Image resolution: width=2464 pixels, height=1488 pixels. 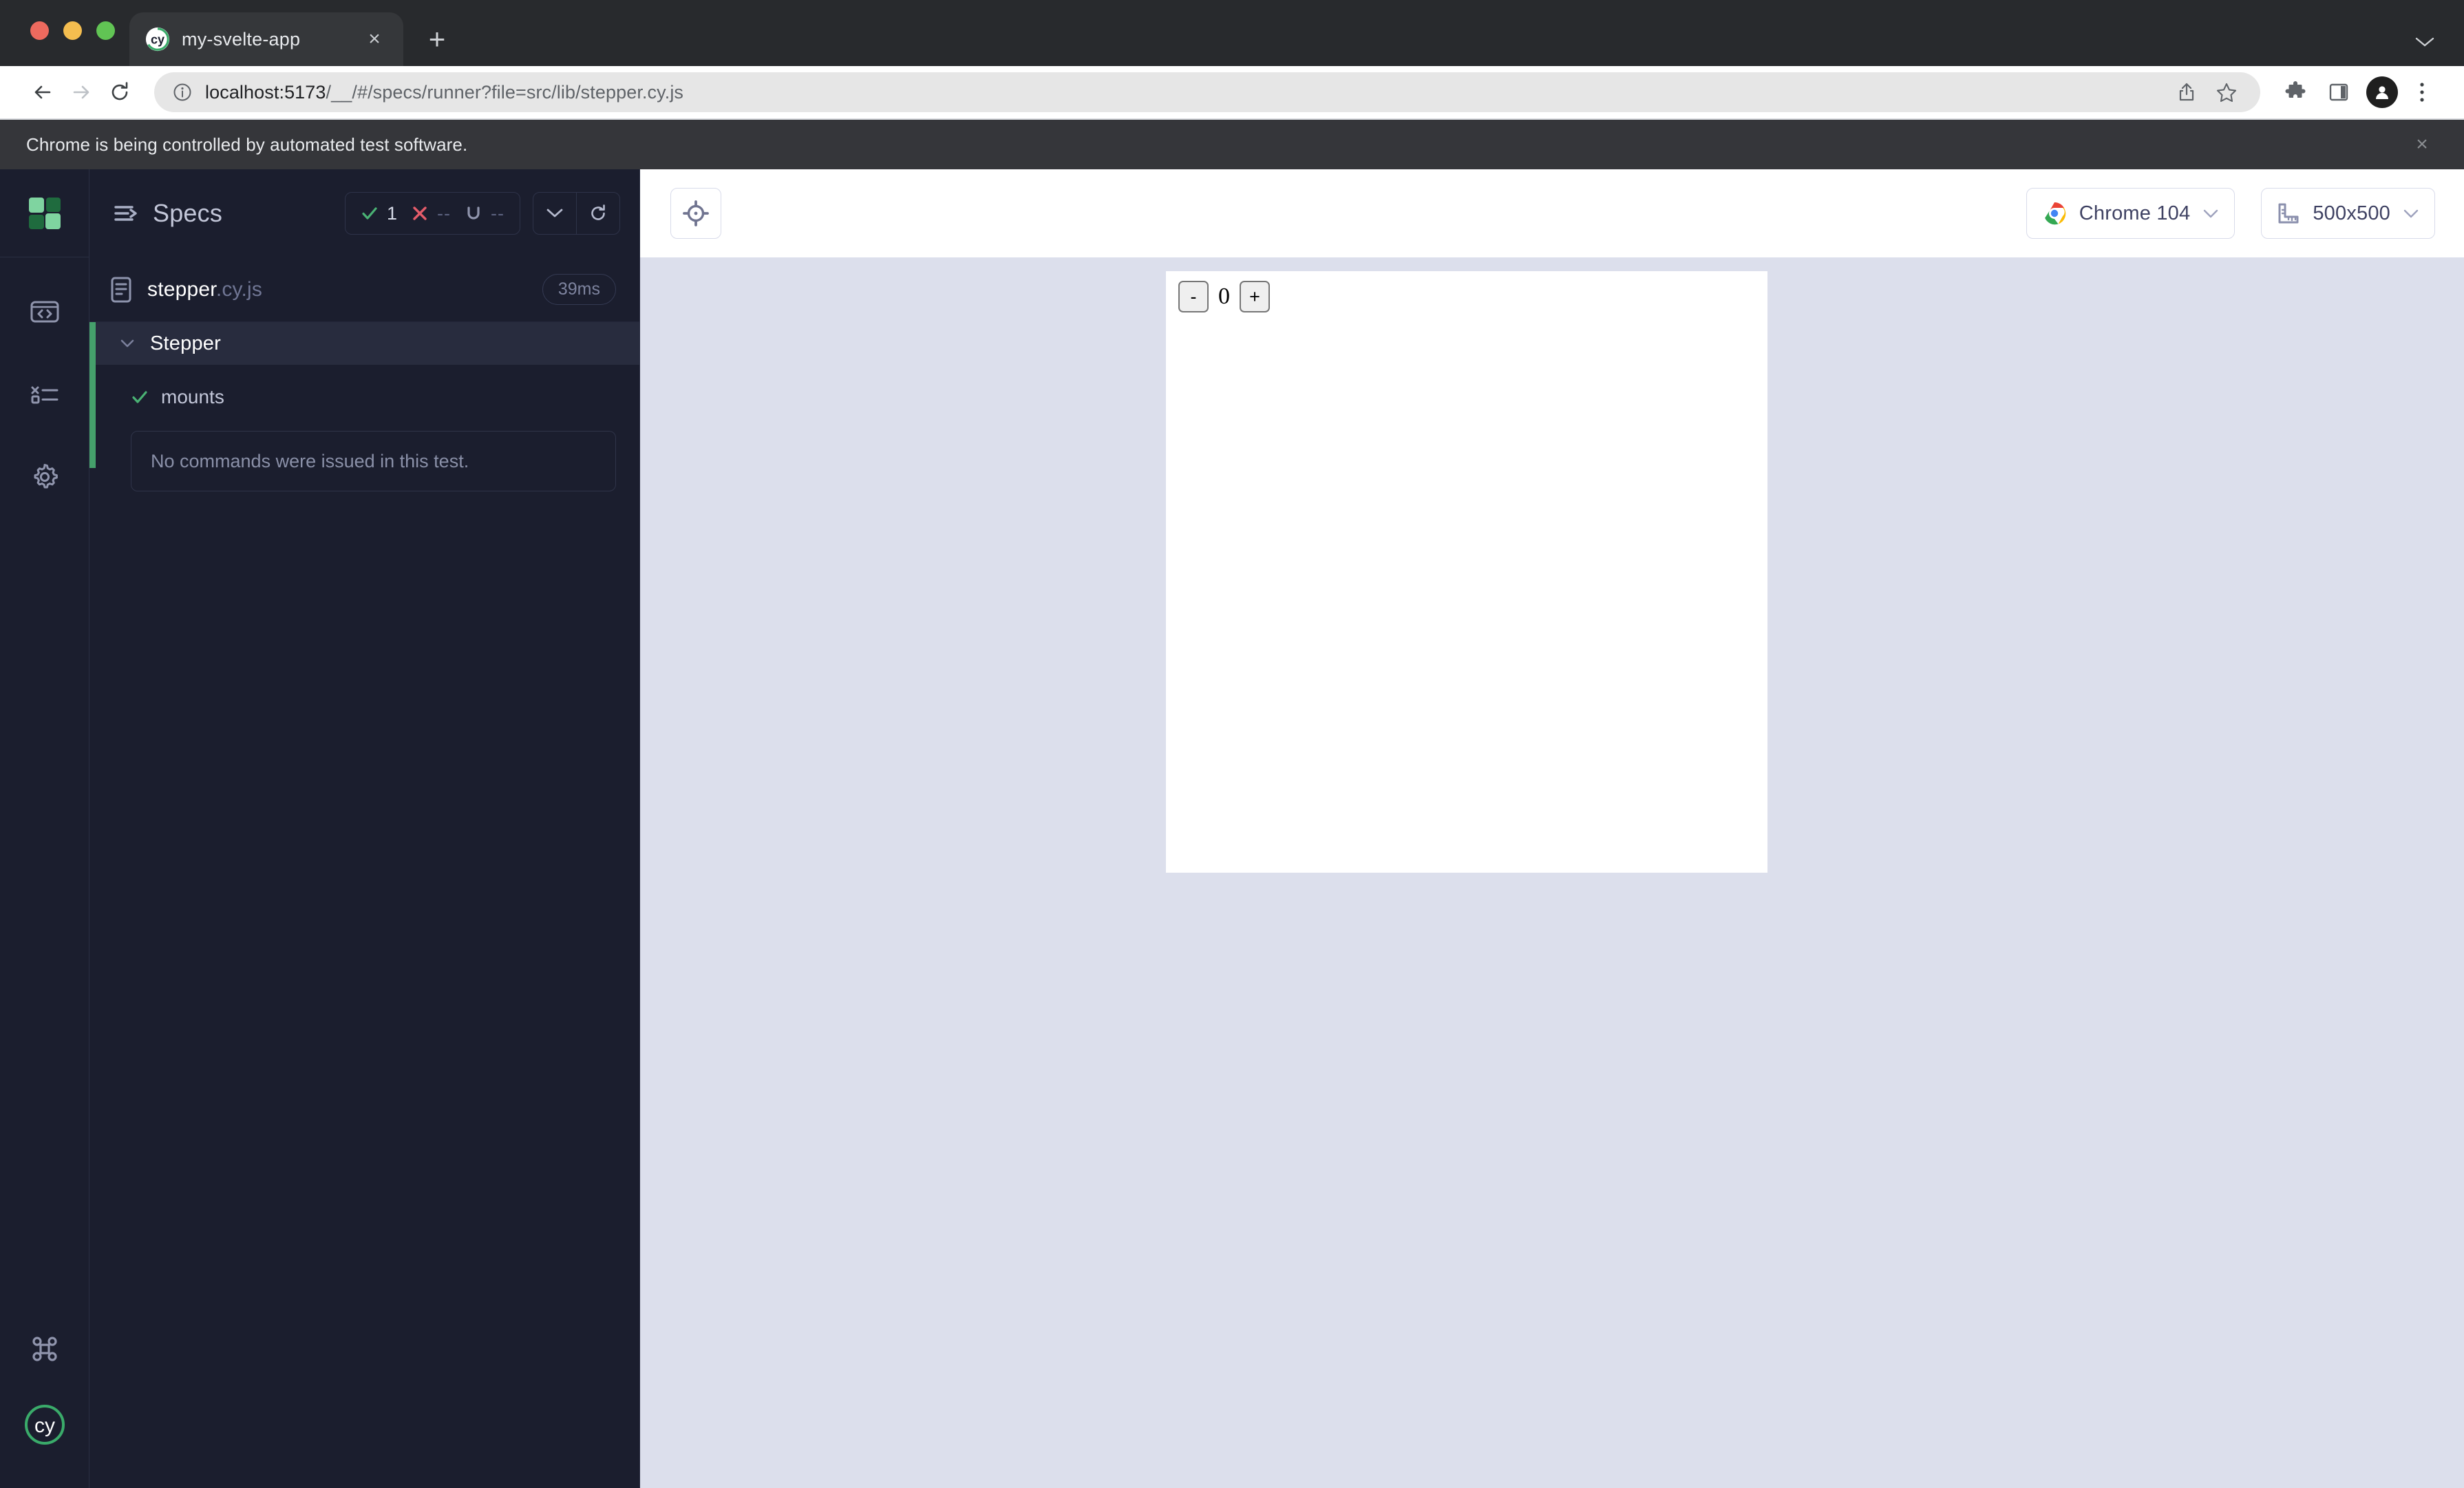 I want to click on forward-arrow-icon, so click(x=81, y=92).